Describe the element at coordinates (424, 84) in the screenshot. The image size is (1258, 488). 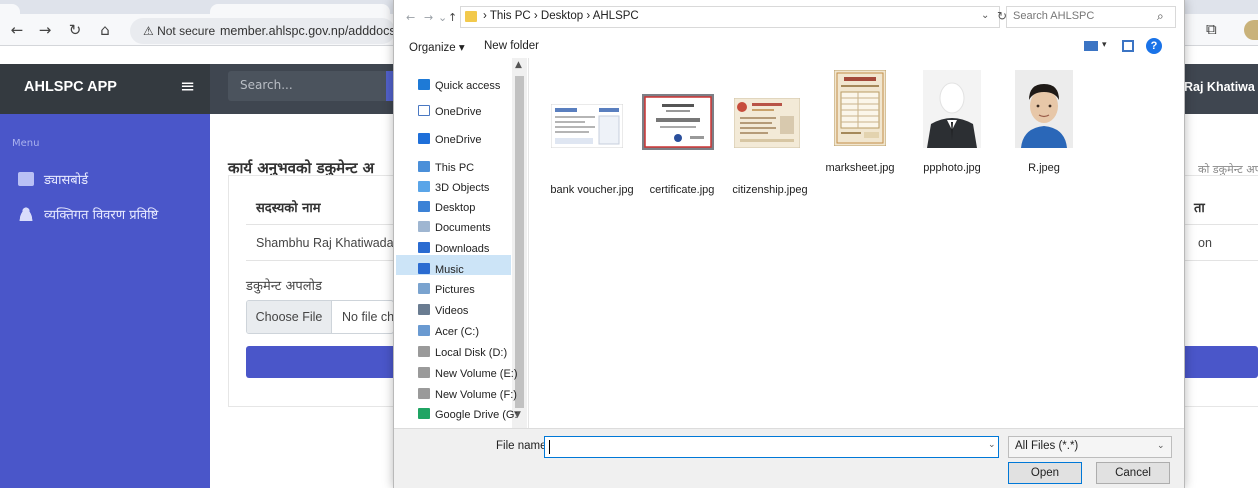
I see `star-icon` at that location.